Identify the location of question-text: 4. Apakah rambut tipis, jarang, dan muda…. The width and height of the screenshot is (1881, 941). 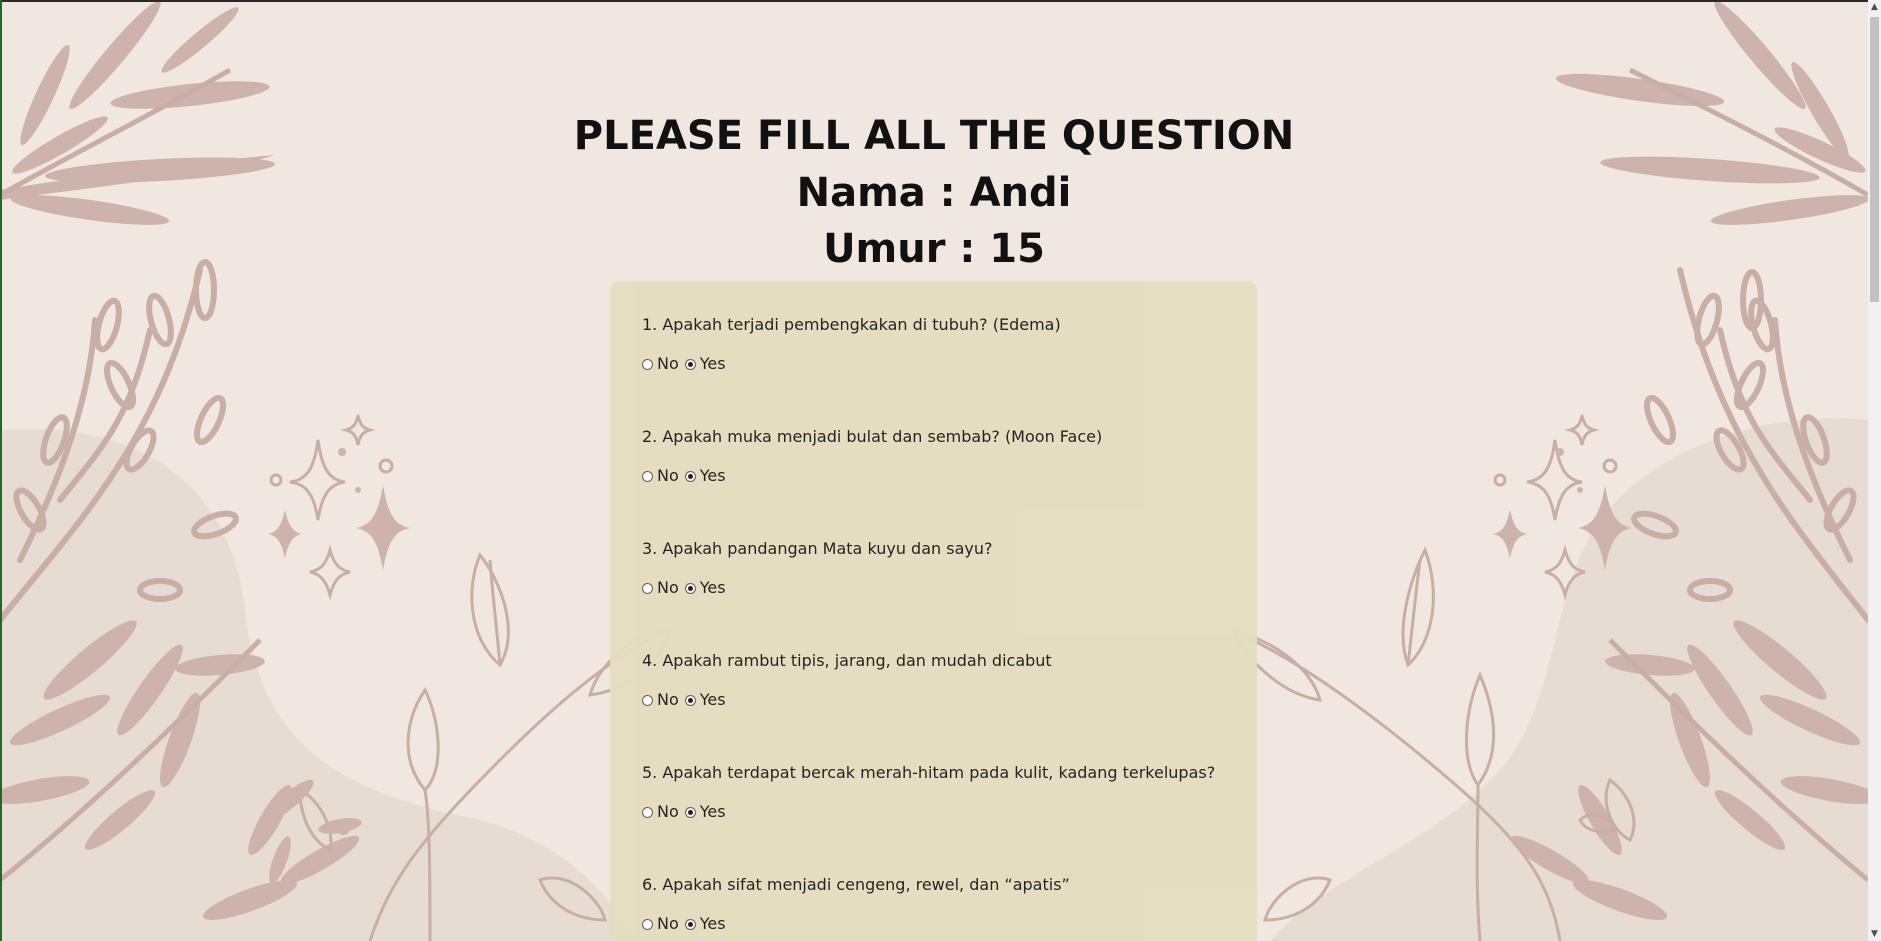
(847, 660).